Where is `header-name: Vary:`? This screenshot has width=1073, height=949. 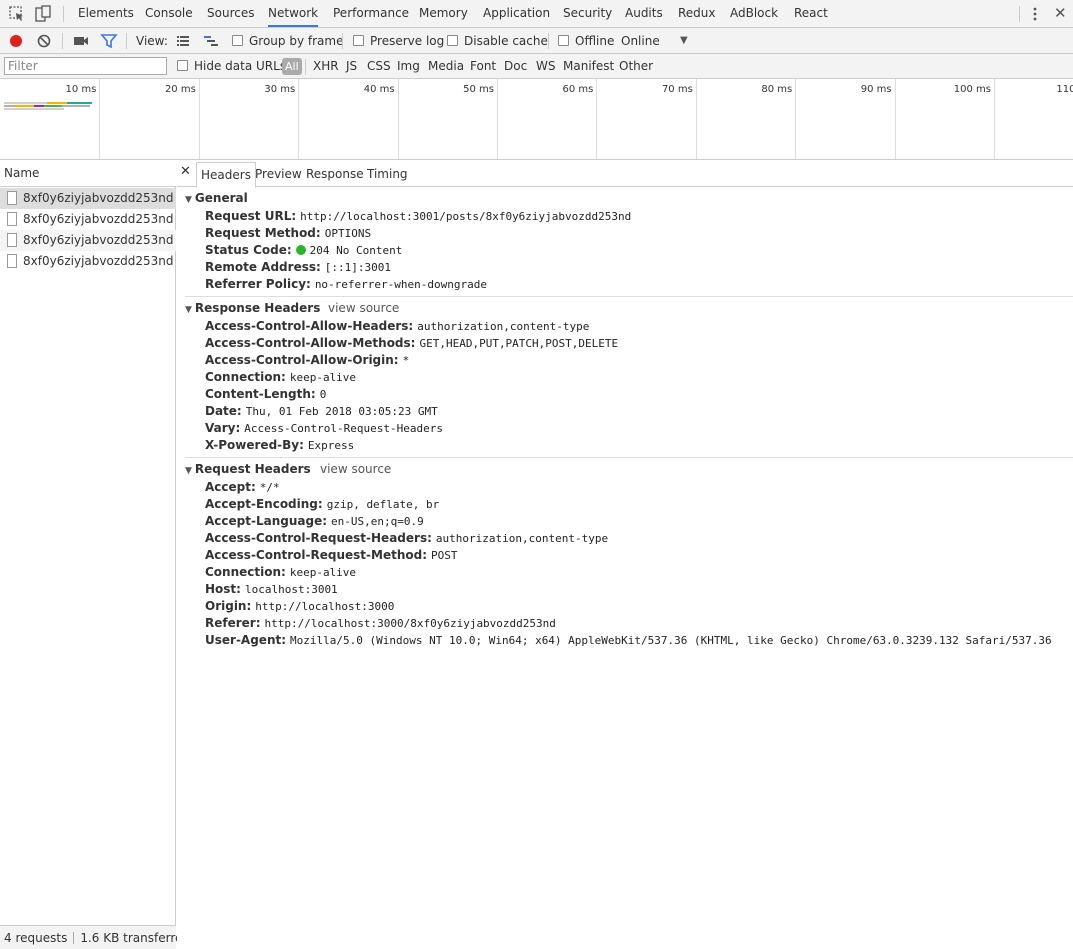 header-name: Vary: is located at coordinates (223, 428).